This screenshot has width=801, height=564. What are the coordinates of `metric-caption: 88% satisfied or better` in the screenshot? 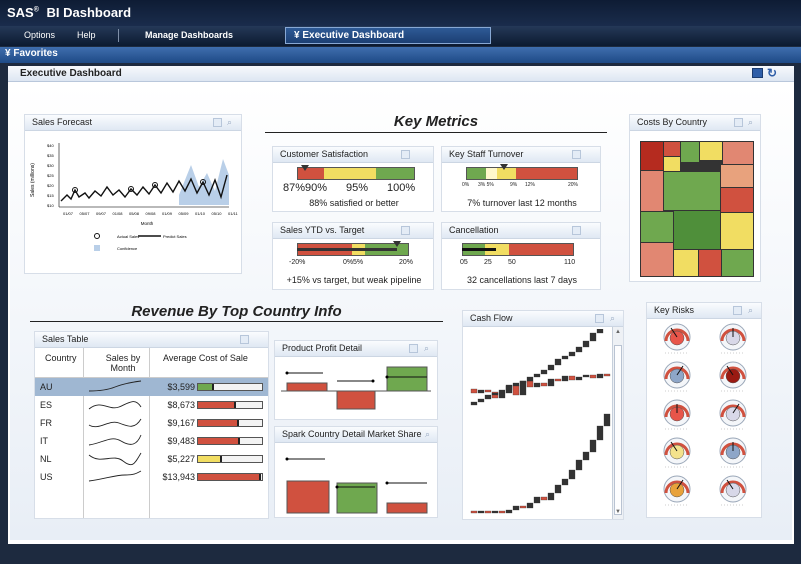 It's located at (354, 203).